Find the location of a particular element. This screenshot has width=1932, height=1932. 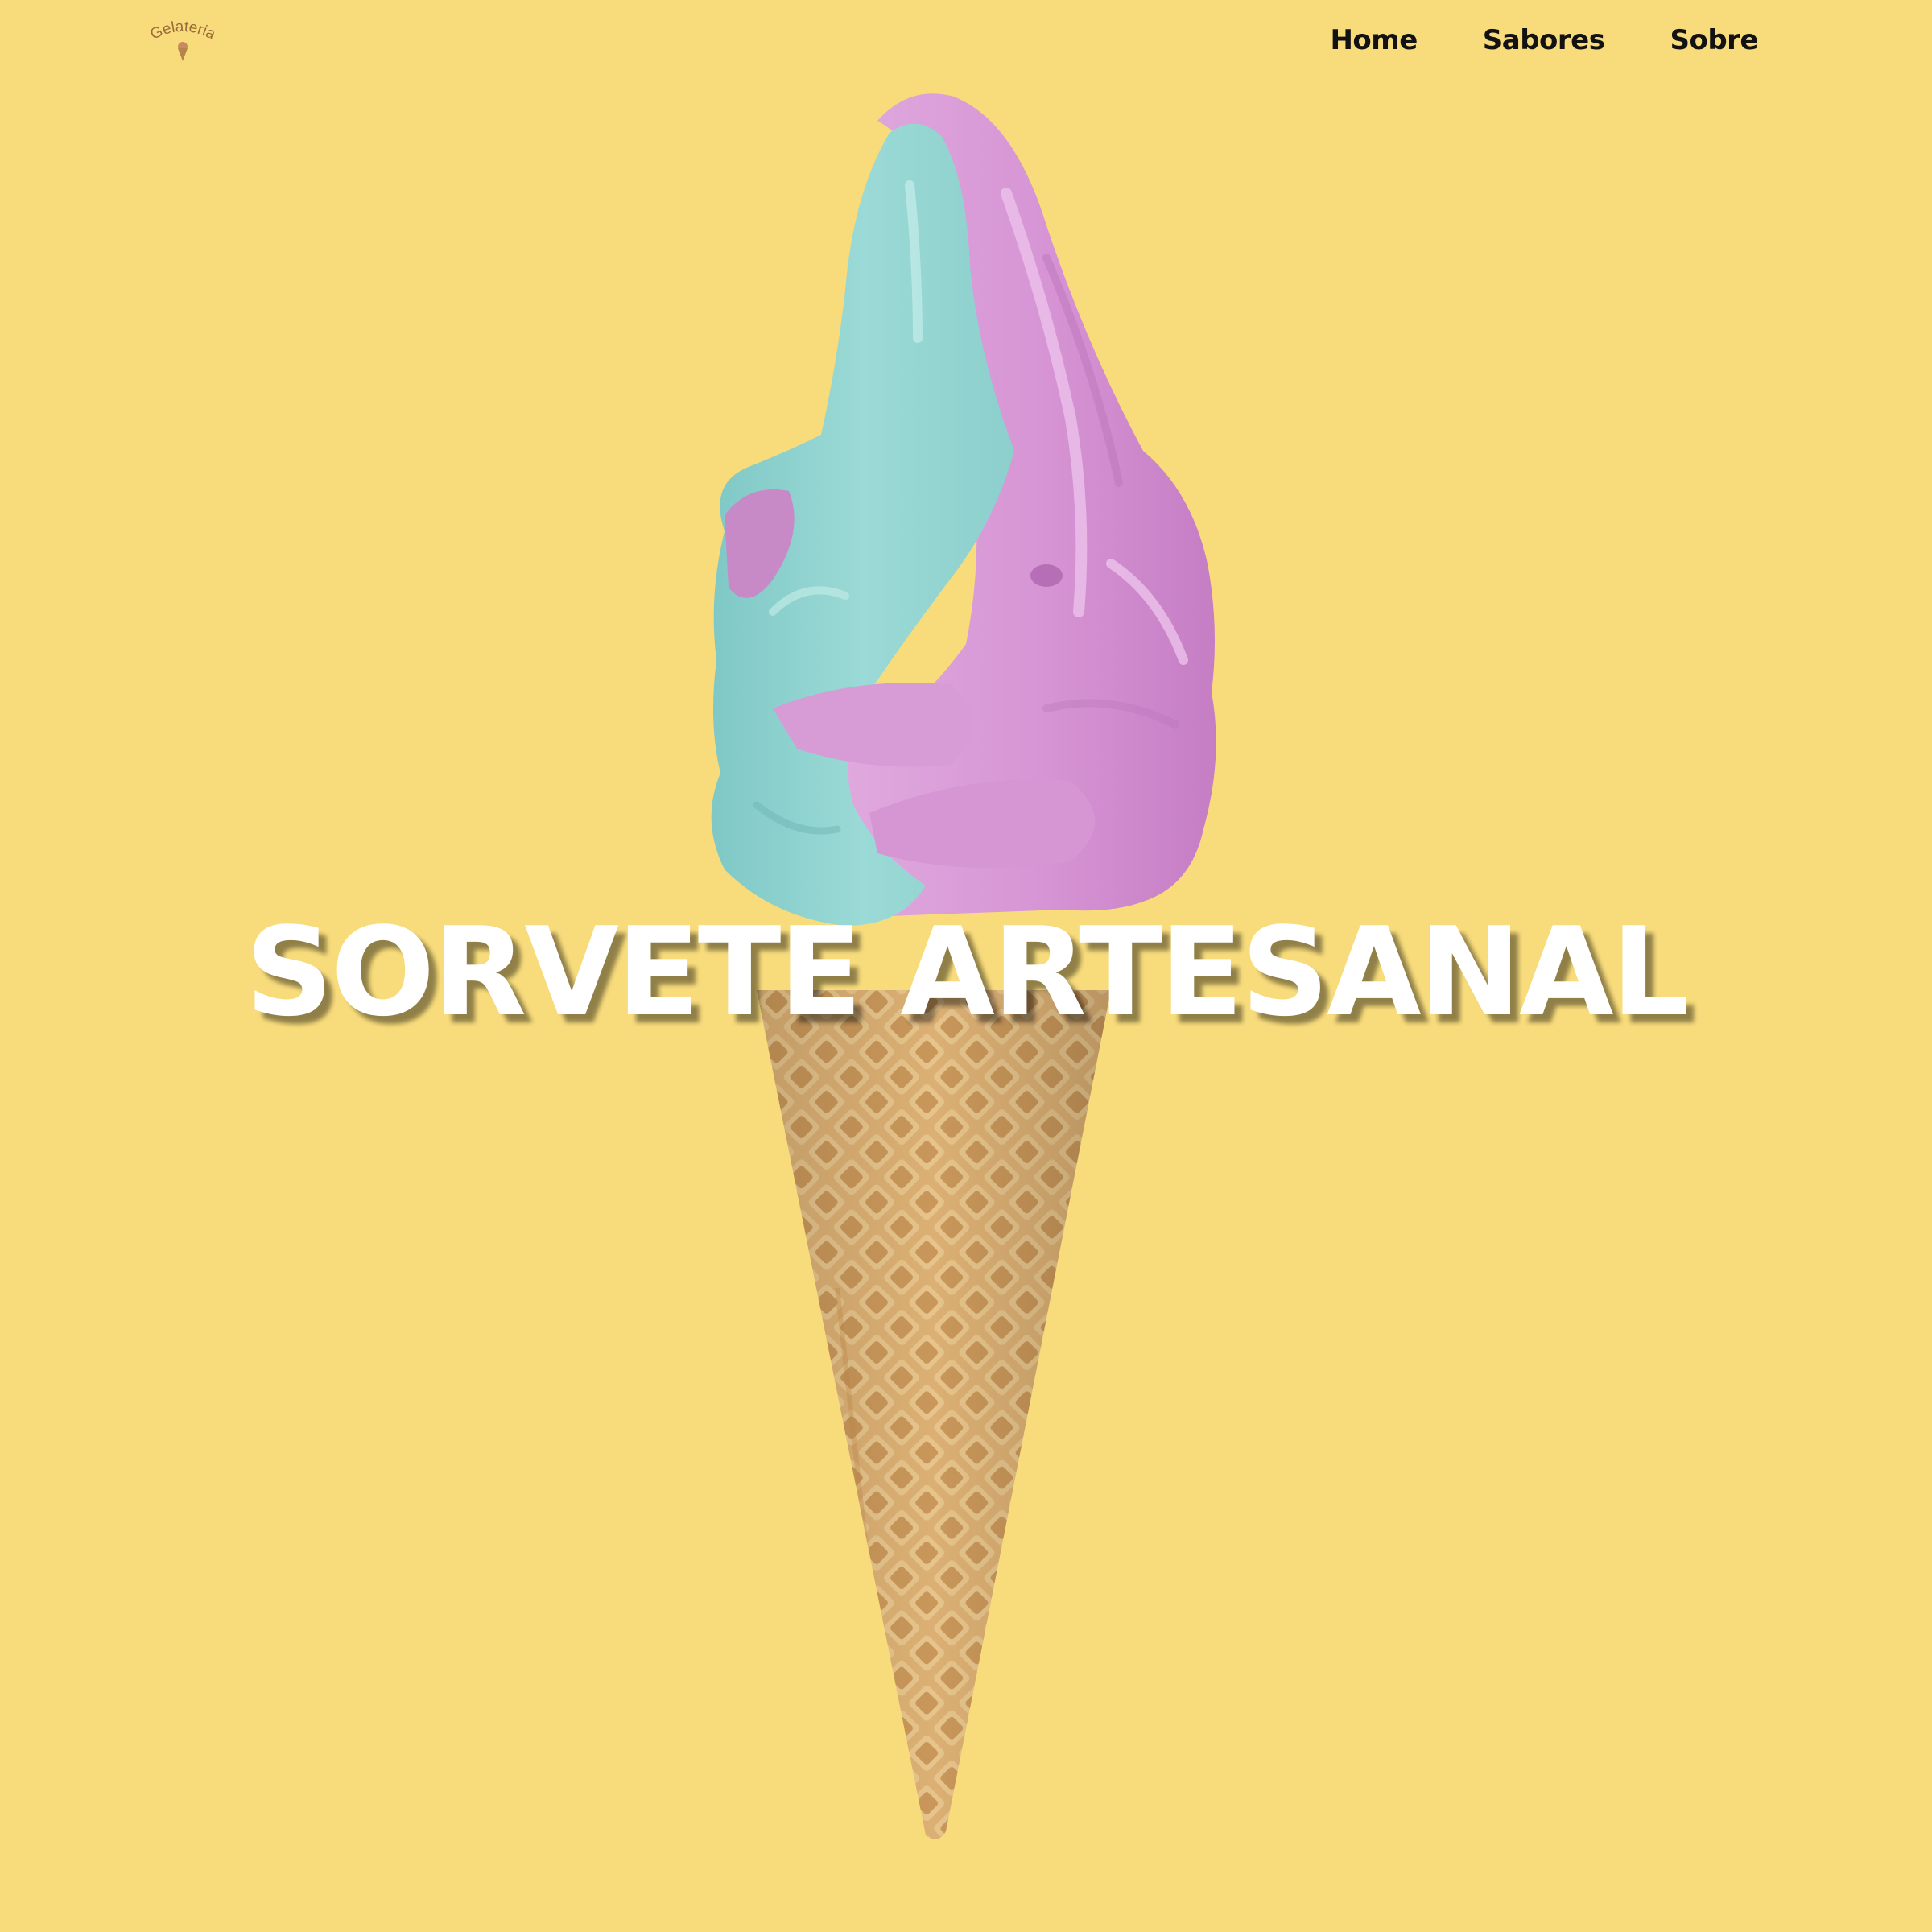

nav-link-home: Home is located at coordinates (1374, 40).